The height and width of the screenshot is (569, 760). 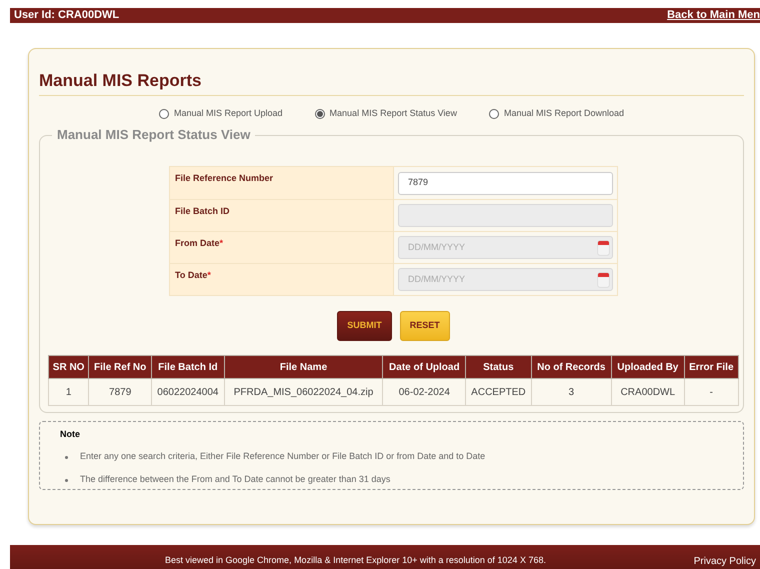 What do you see at coordinates (193, 275) in the screenshot?
I see `field-label: To Date*` at bounding box center [193, 275].